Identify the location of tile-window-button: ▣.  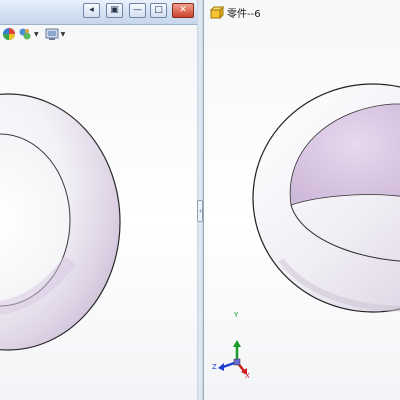
(114, 10).